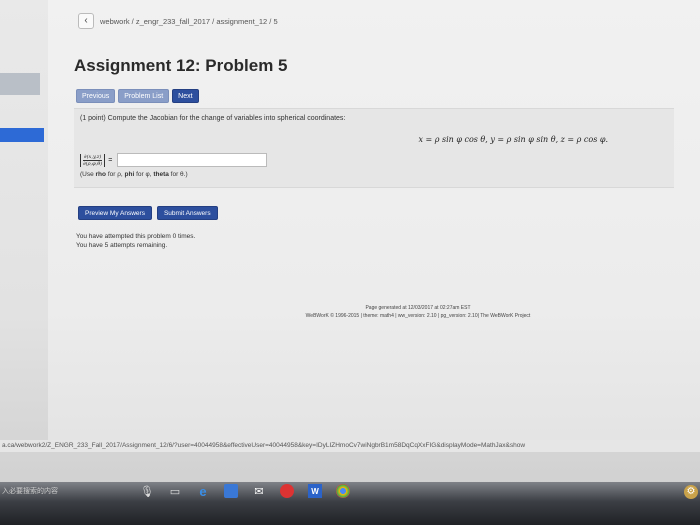 This screenshot has height=525, width=700. Describe the element at coordinates (136, 236) in the screenshot. I see `attempts-line-1: You have attempted this problem 0 times.` at that location.